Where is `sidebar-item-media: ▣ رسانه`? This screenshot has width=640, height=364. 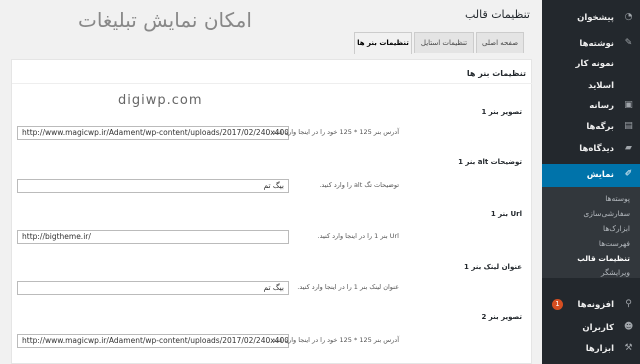 sidebar-item-media: ▣ رسانه is located at coordinates (591, 106).